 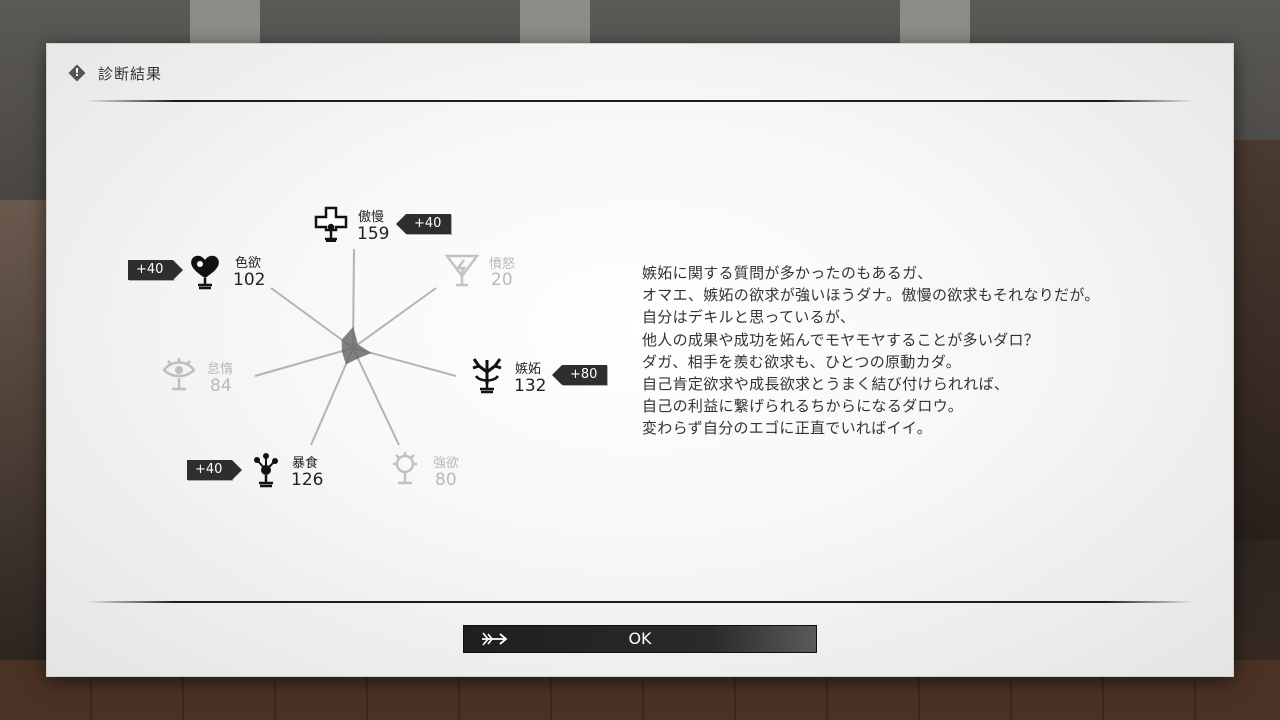 I want to click on stat-sloth-value: 84, so click(x=221, y=386).